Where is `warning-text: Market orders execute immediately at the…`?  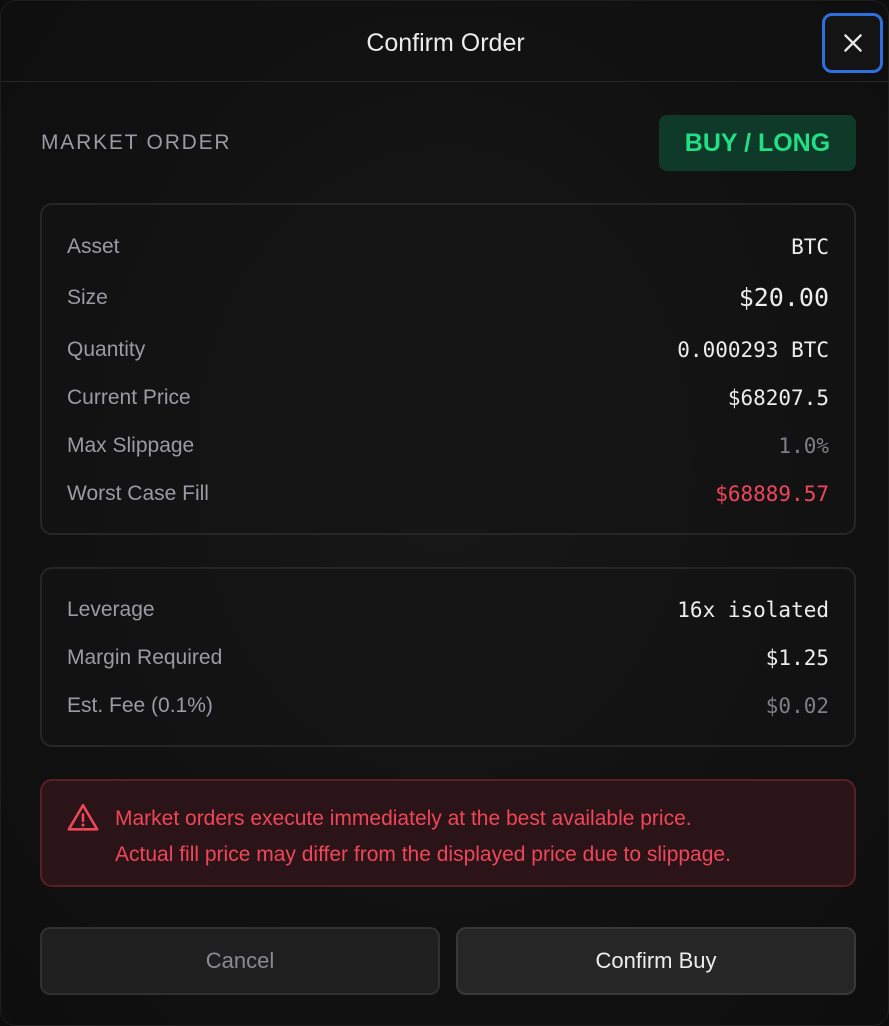 warning-text: Market orders execute immediately at the… is located at coordinates (480, 837).